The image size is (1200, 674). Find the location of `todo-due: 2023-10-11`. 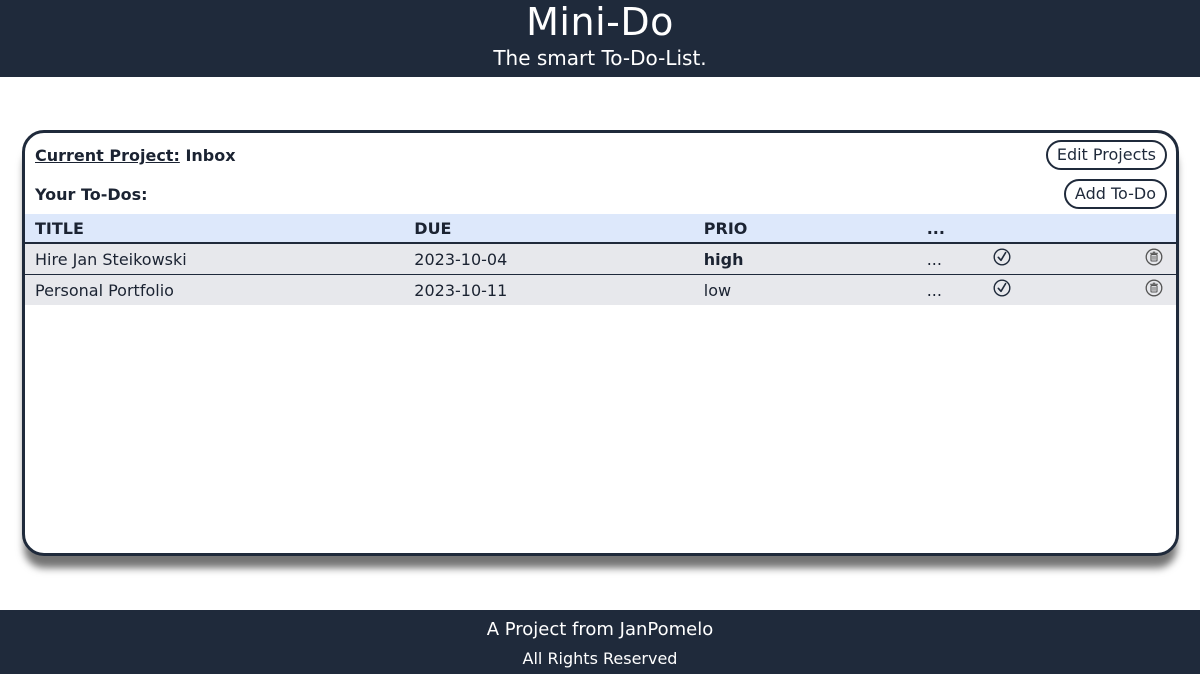

todo-due: 2023-10-11 is located at coordinates (549, 290).